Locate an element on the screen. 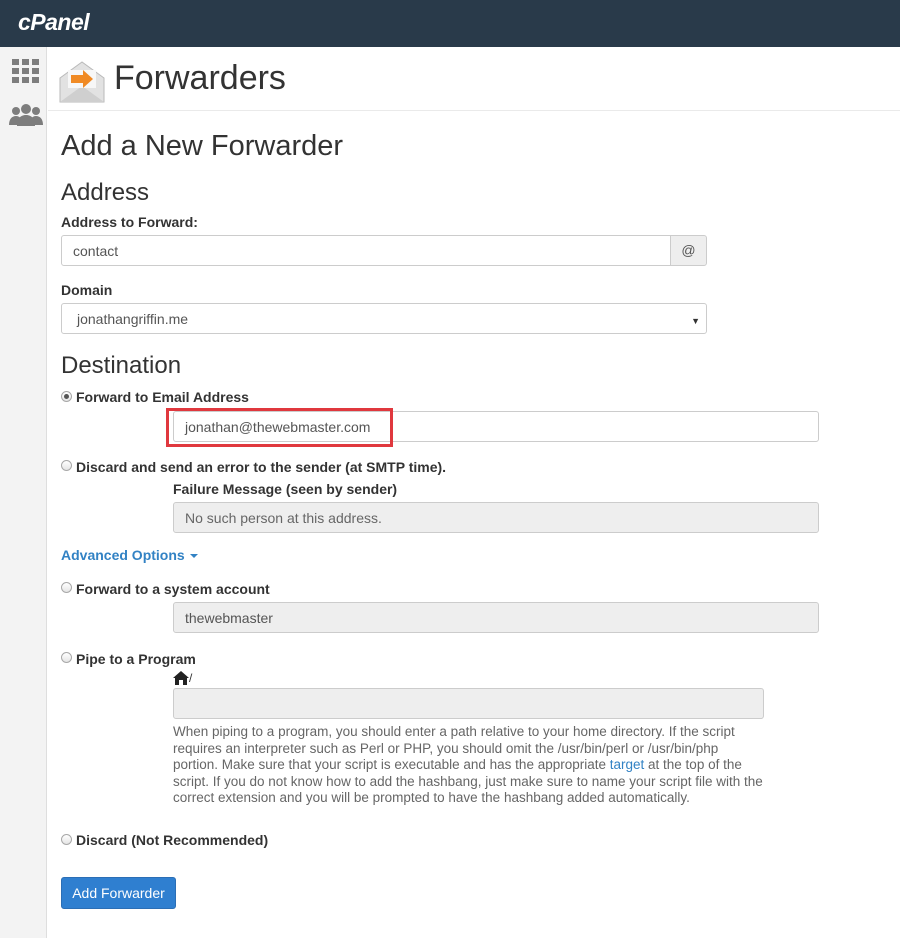  forward-email-label: Forward to Email Address is located at coordinates (162, 397).